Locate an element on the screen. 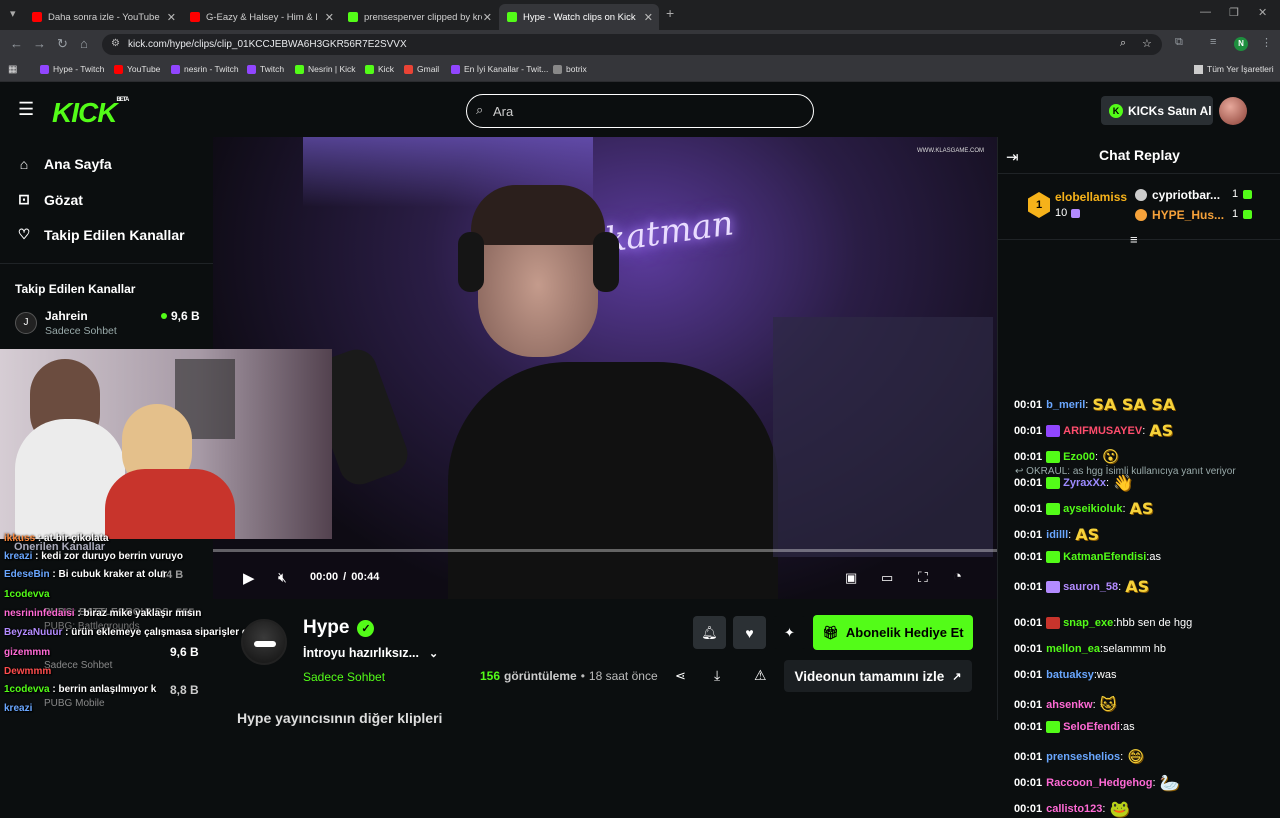  download-icon: ⤓ is located at coordinates (717, 675).